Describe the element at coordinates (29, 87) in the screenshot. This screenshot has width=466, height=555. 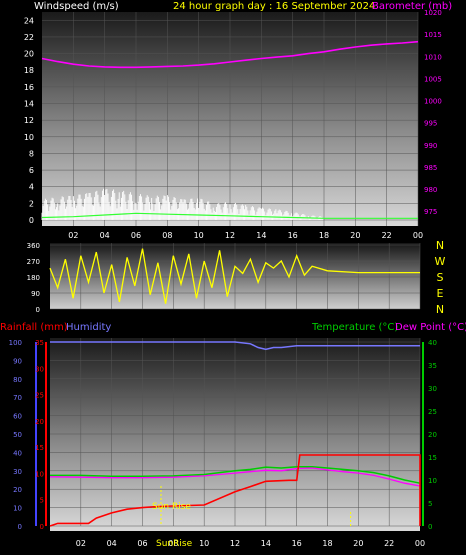
I see `windspeed-tick: 16` at that location.